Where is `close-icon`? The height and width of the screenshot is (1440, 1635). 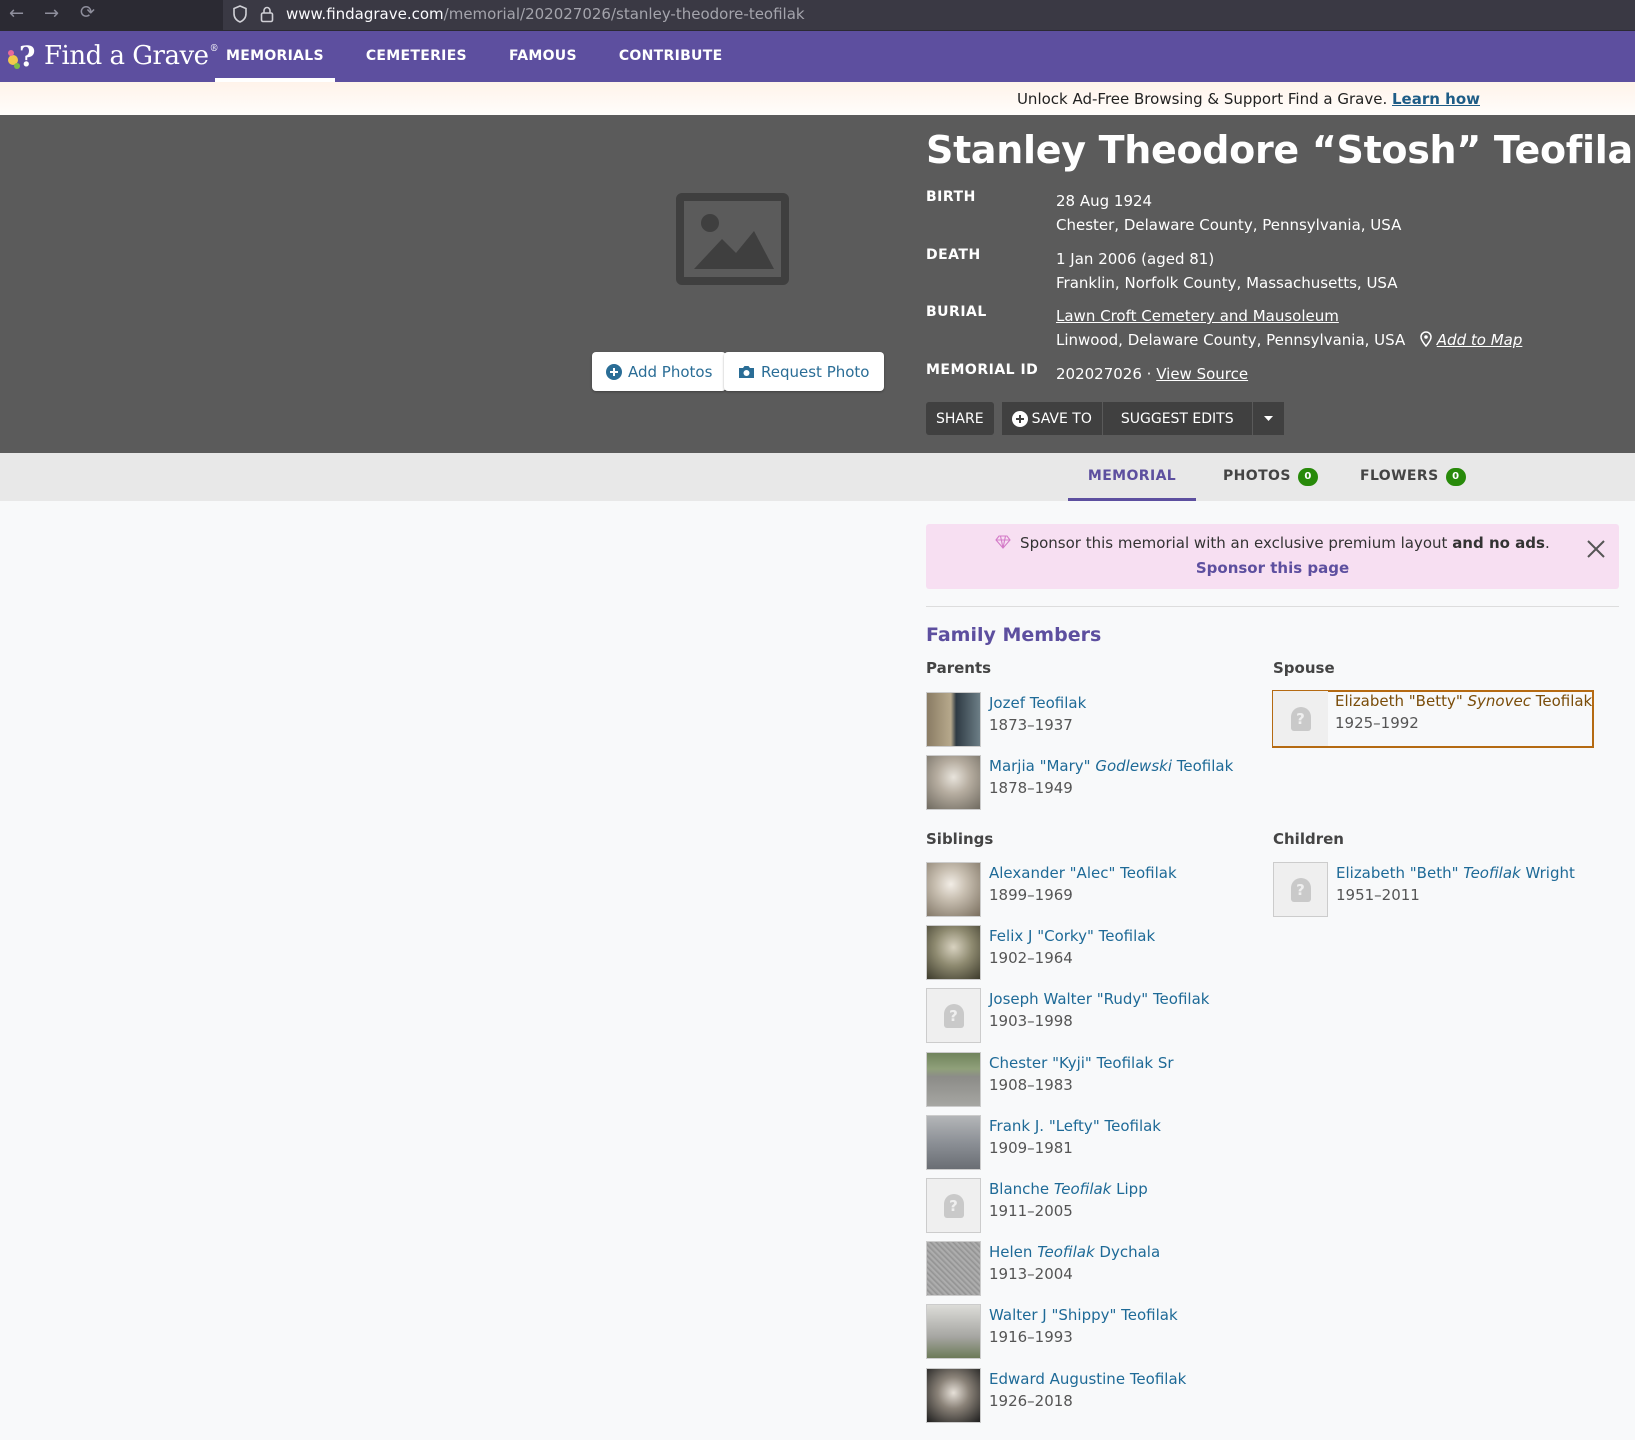 close-icon is located at coordinates (1596, 549).